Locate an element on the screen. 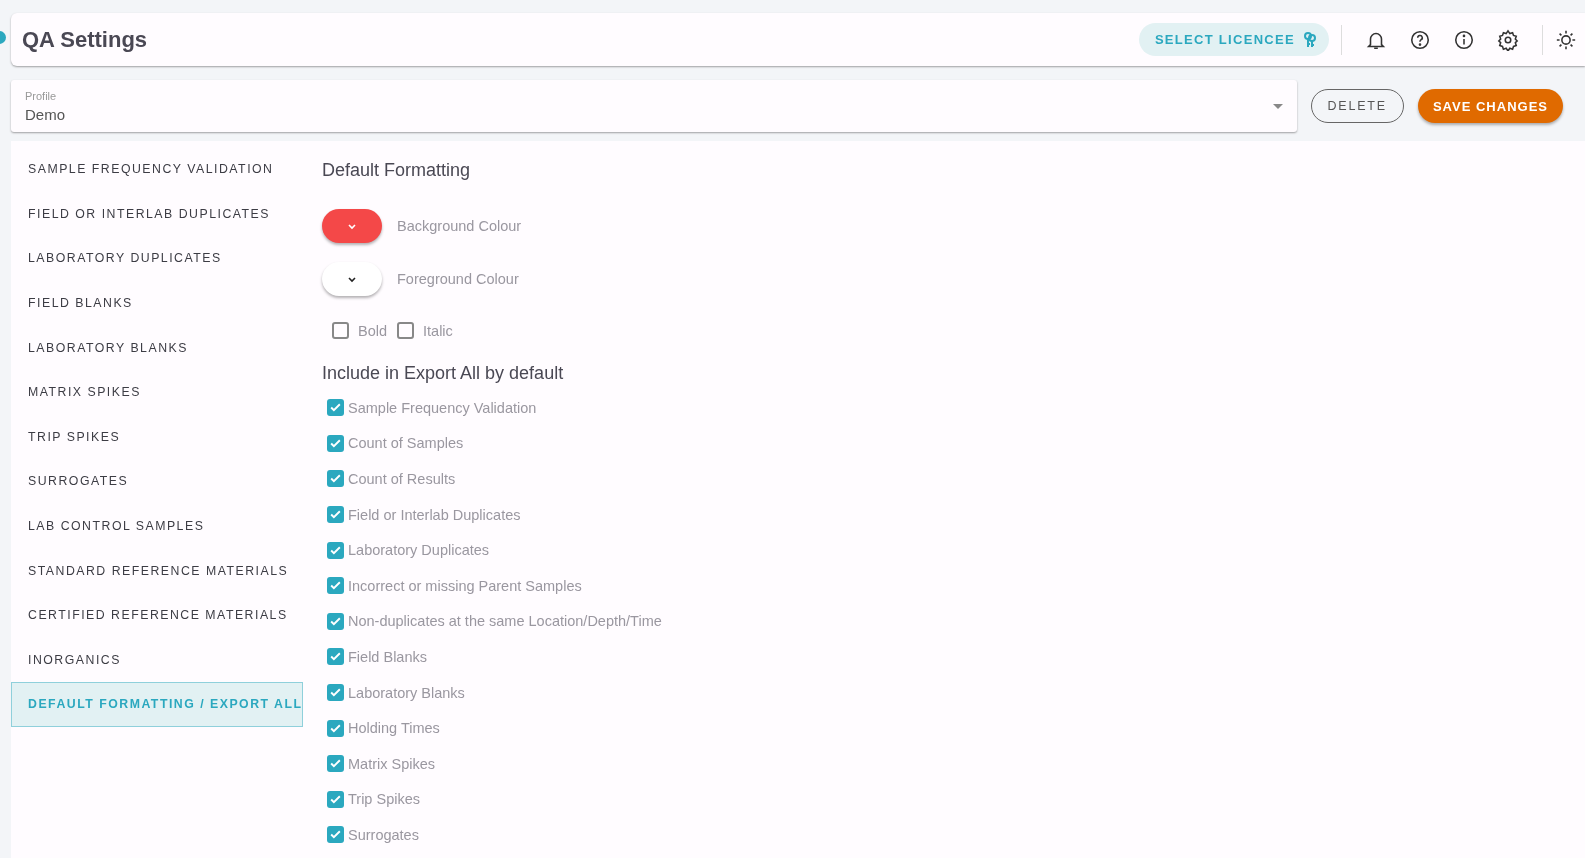 The height and width of the screenshot is (858, 1585). profile-select: Profile Demo is located at coordinates (654, 106).